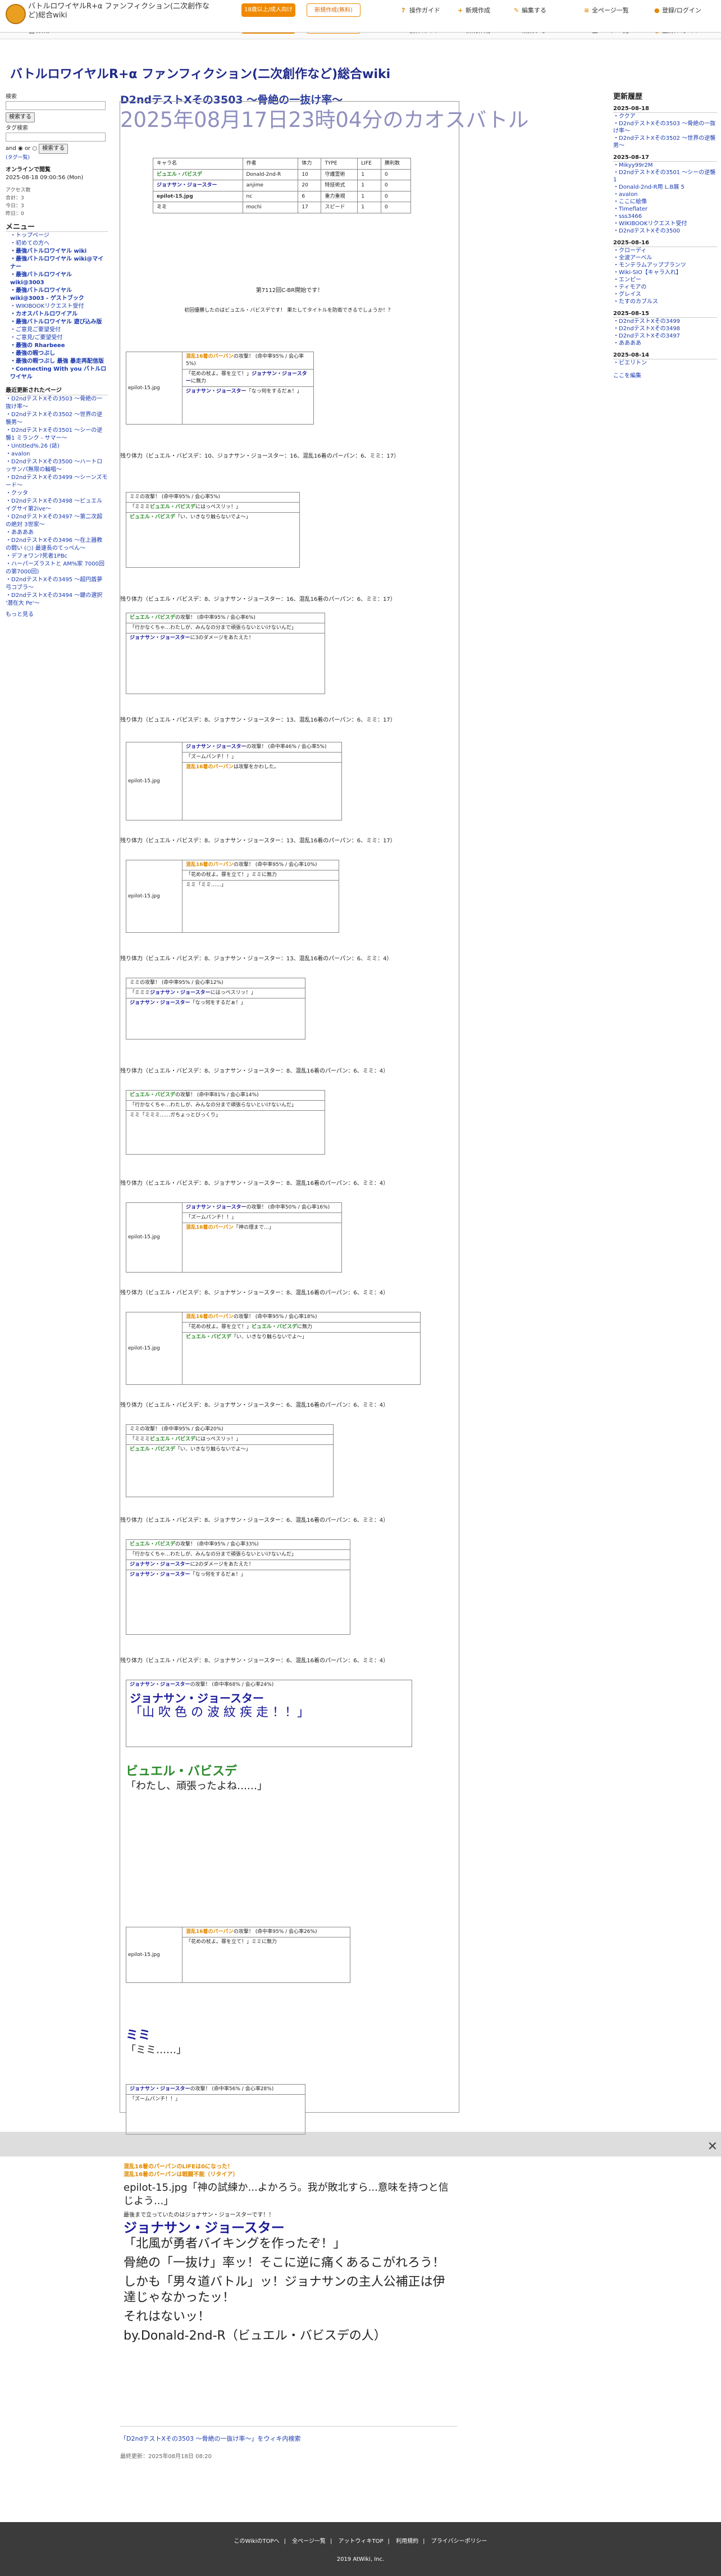 Image resolution: width=721 pixels, height=2576 pixels. What do you see at coordinates (627, 343) in the screenshot?
I see `update-item: ・ああああ` at bounding box center [627, 343].